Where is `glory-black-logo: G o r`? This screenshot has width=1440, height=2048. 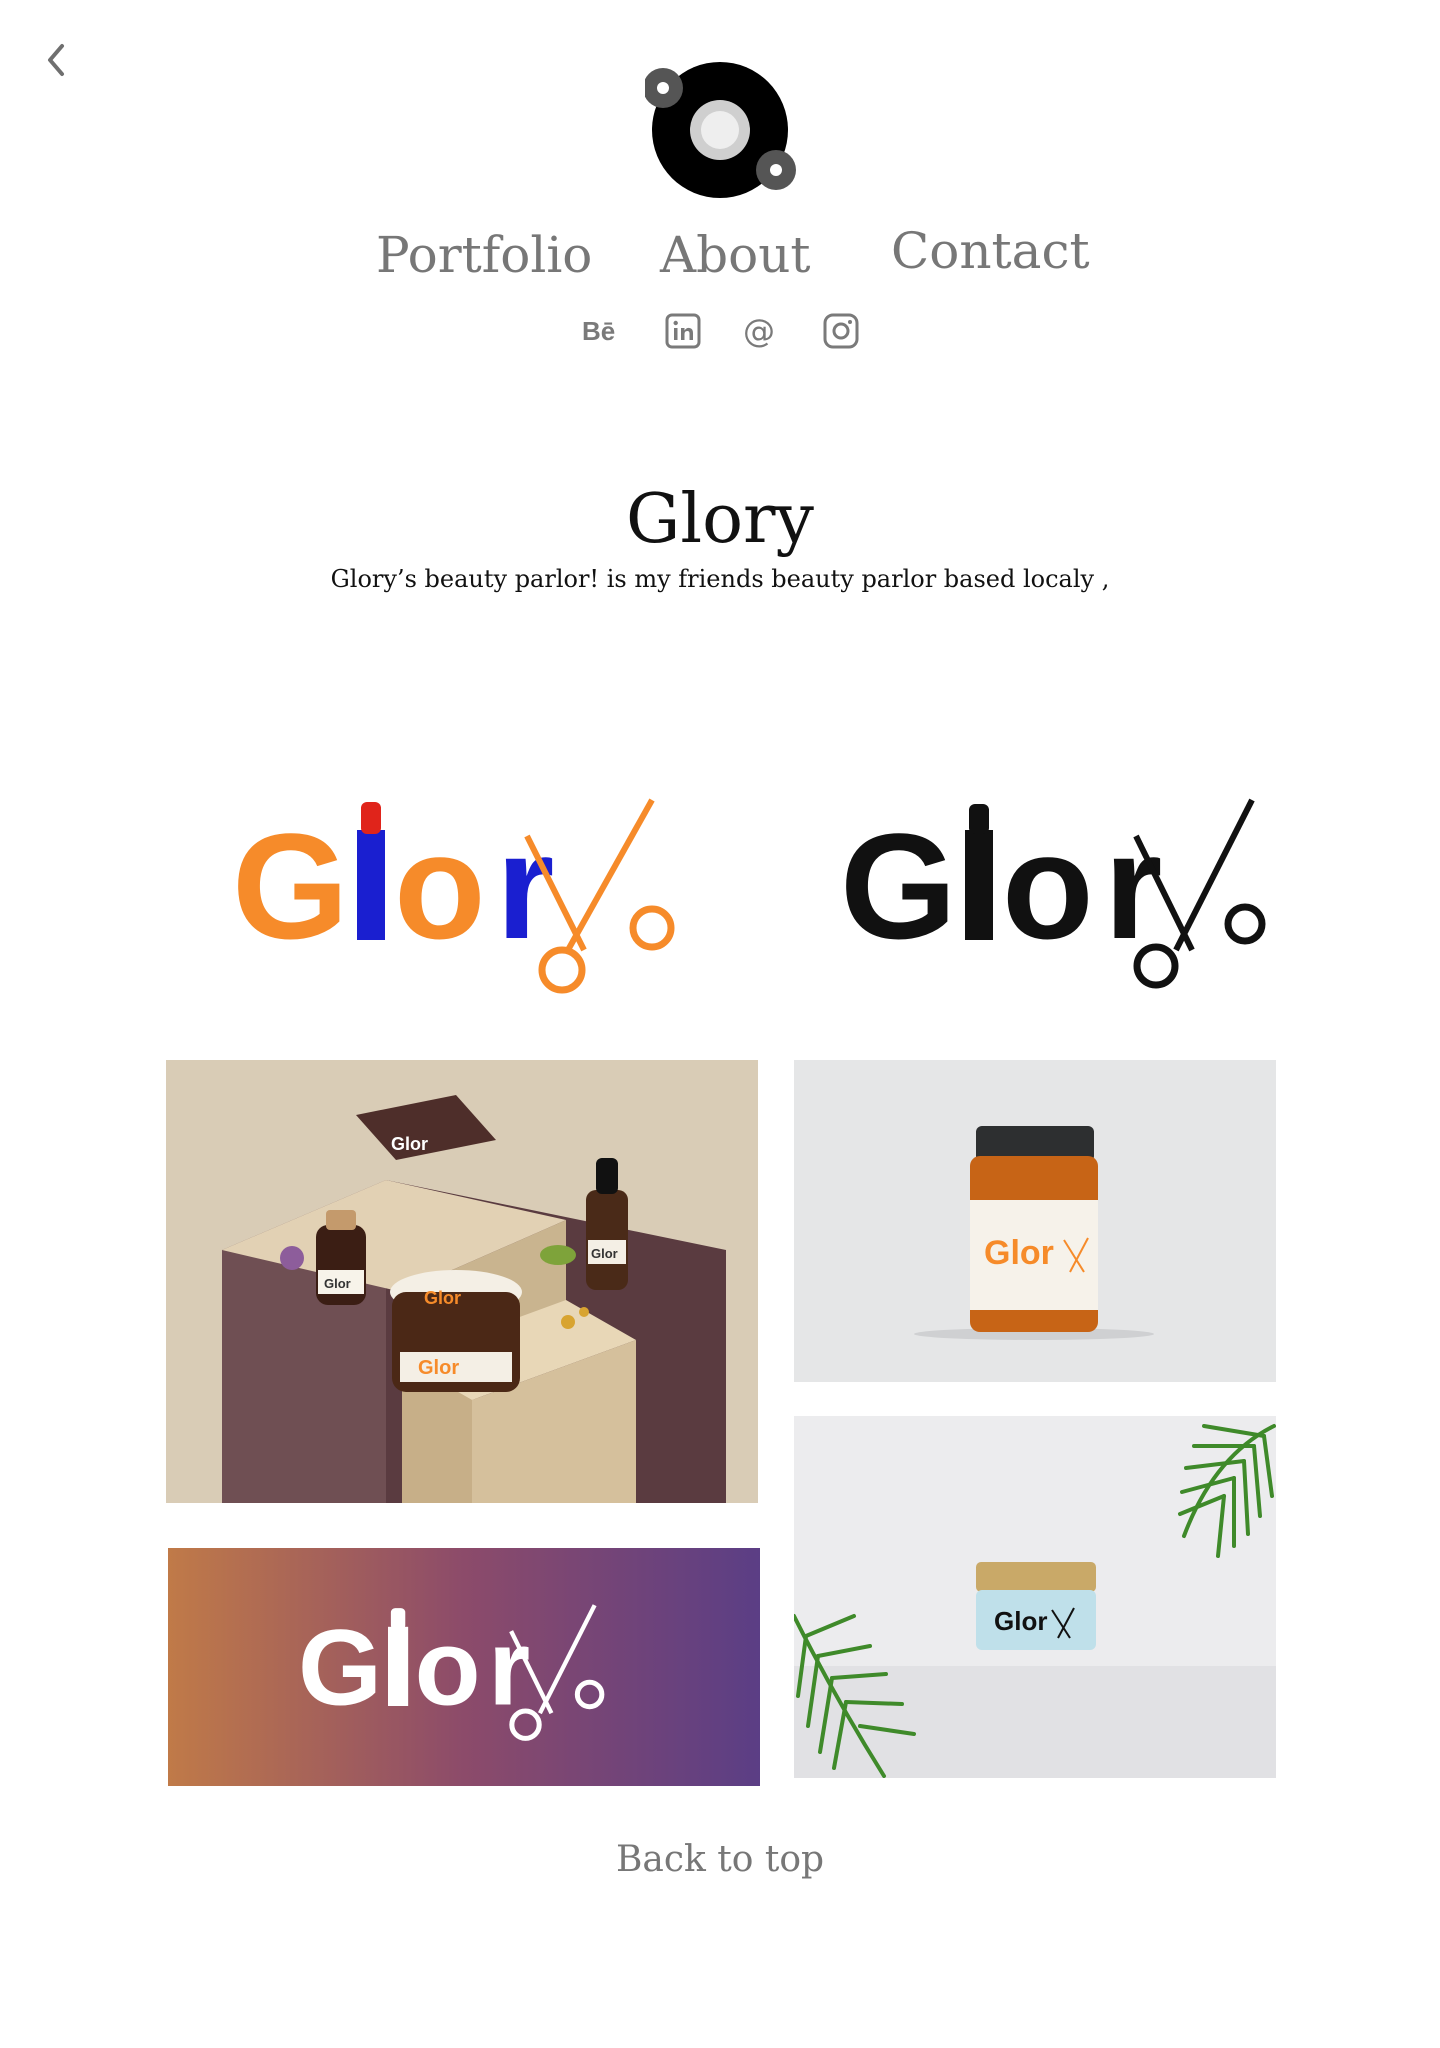
glory-black-logo: G o r is located at coordinates (1053, 893).